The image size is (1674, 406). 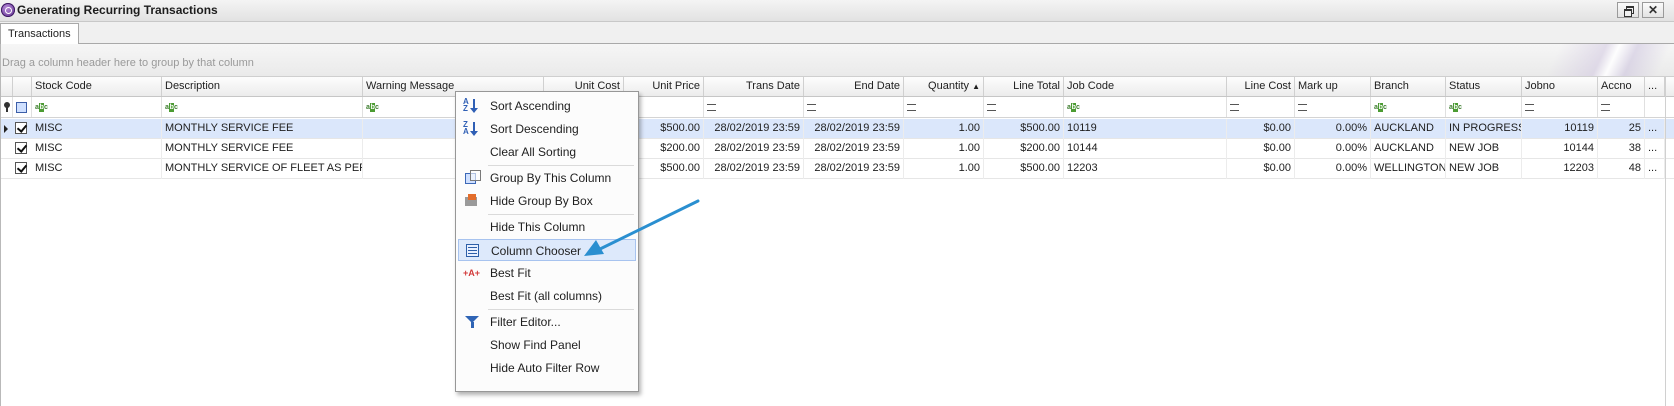 What do you see at coordinates (1560, 107) in the screenshot?
I see `filter-jobno` at bounding box center [1560, 107].